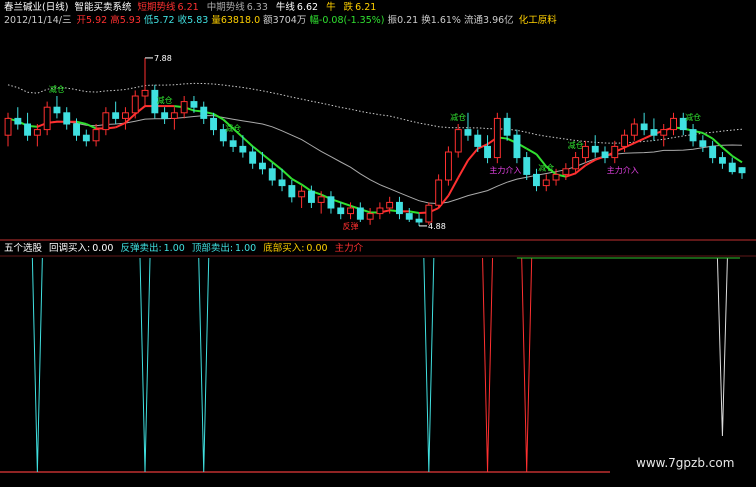 The height and width of the screenshot is (487, 756). Describe the element at coordinates (163, 58) in the screenshot. I see `high-price-label: 7.88` at that location.